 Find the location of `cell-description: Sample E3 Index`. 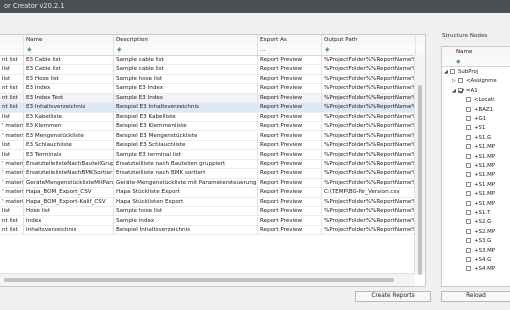

cell-description: Sample E3 Index is located at coordinates (186, 98).